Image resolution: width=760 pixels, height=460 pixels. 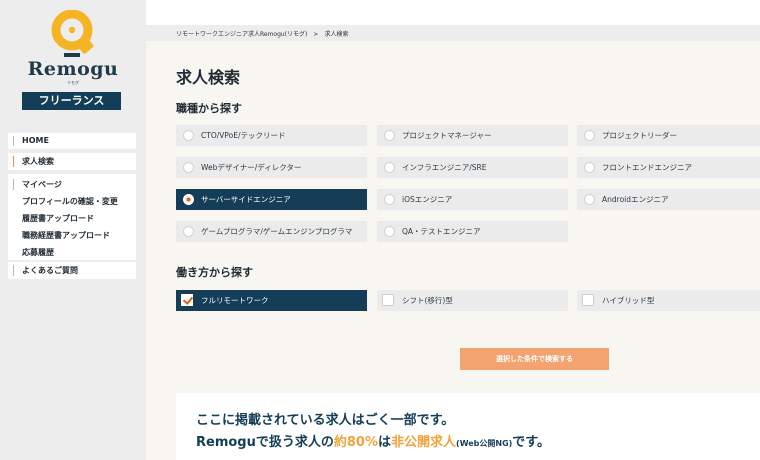 I want to click on notice-highlight-private: 非公開求人, so click(x=424, y=442).